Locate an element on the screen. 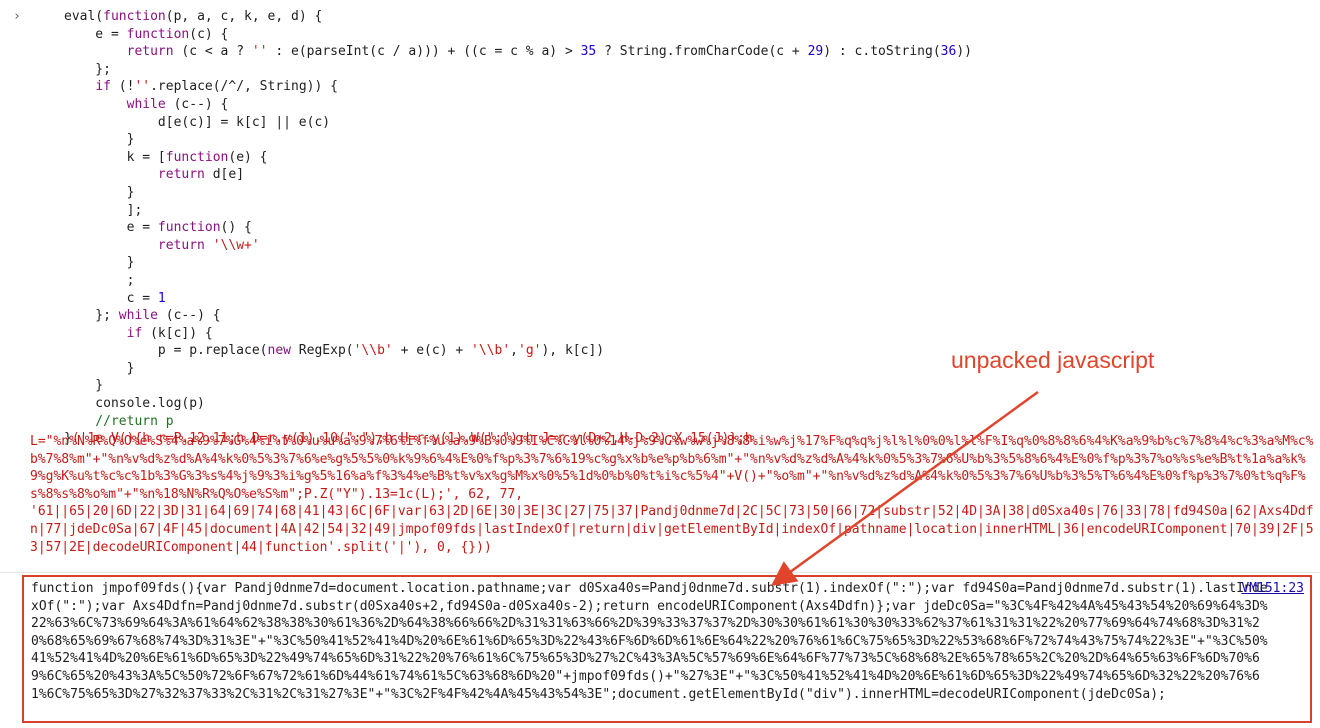 The height and width of the screenshot is (728, 1320). source-link: VM151:23 is located at coordinates (1272, 589).